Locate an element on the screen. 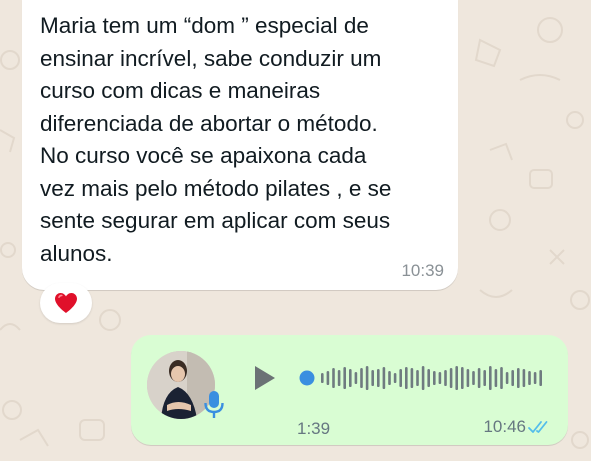 The image size is (591, 461). double-check-icon is located at coordinates (538, 427).